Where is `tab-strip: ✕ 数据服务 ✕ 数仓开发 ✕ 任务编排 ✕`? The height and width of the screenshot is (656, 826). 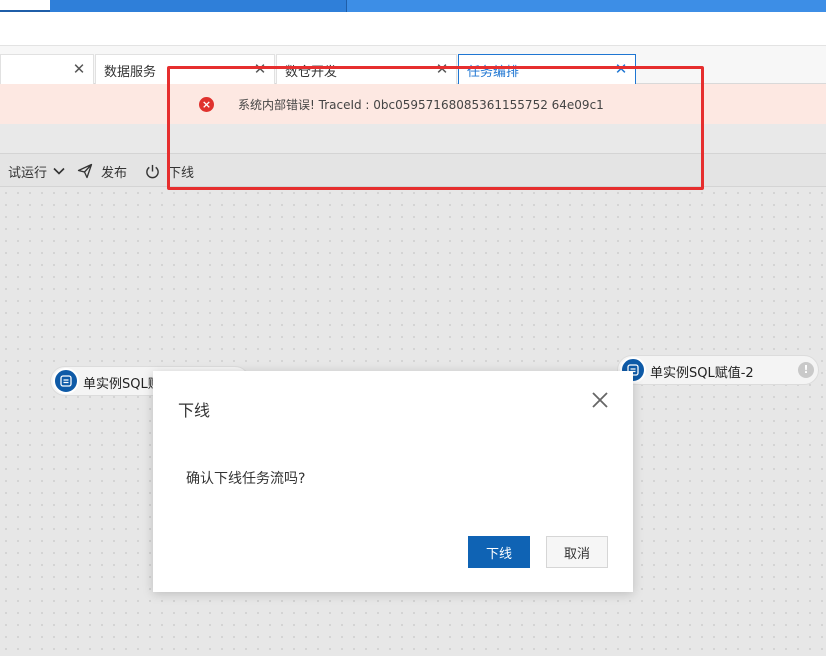
tab-strip: ✕ 数据服务 ✕ 数仓开发 ✕ 任务编排 ✕ is located at coordinates (413, 65).